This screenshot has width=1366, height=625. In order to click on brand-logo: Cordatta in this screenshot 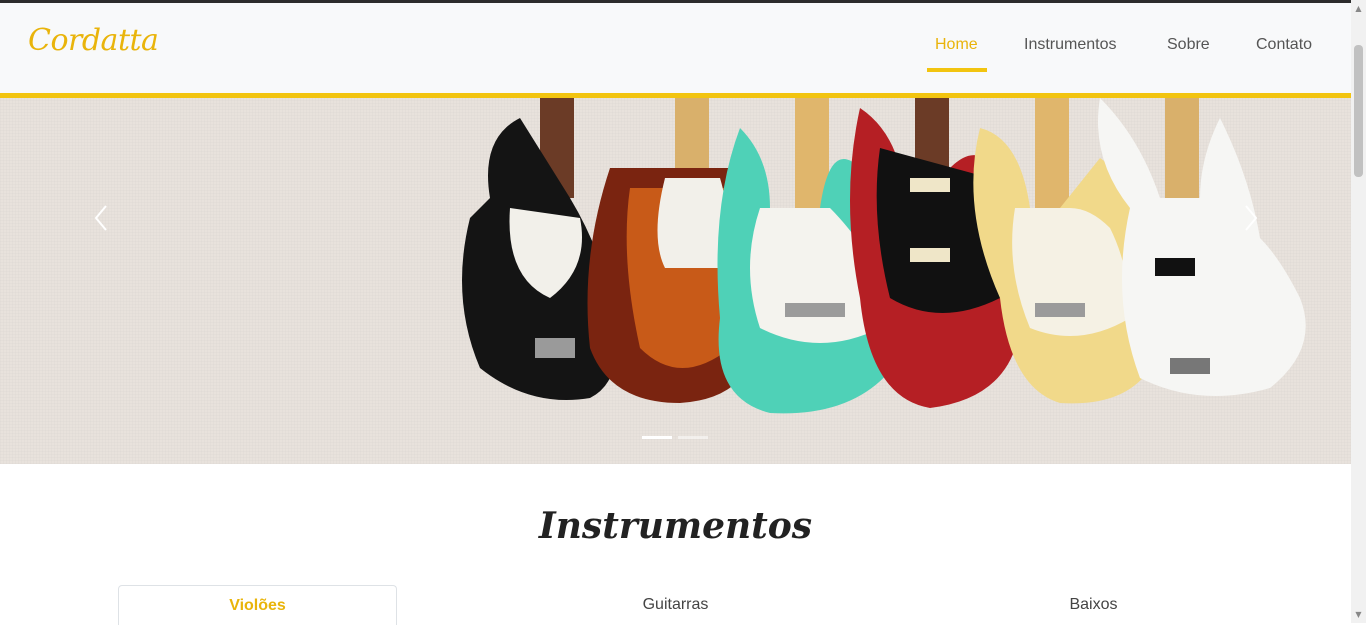, I will do `click(93, 40)`.